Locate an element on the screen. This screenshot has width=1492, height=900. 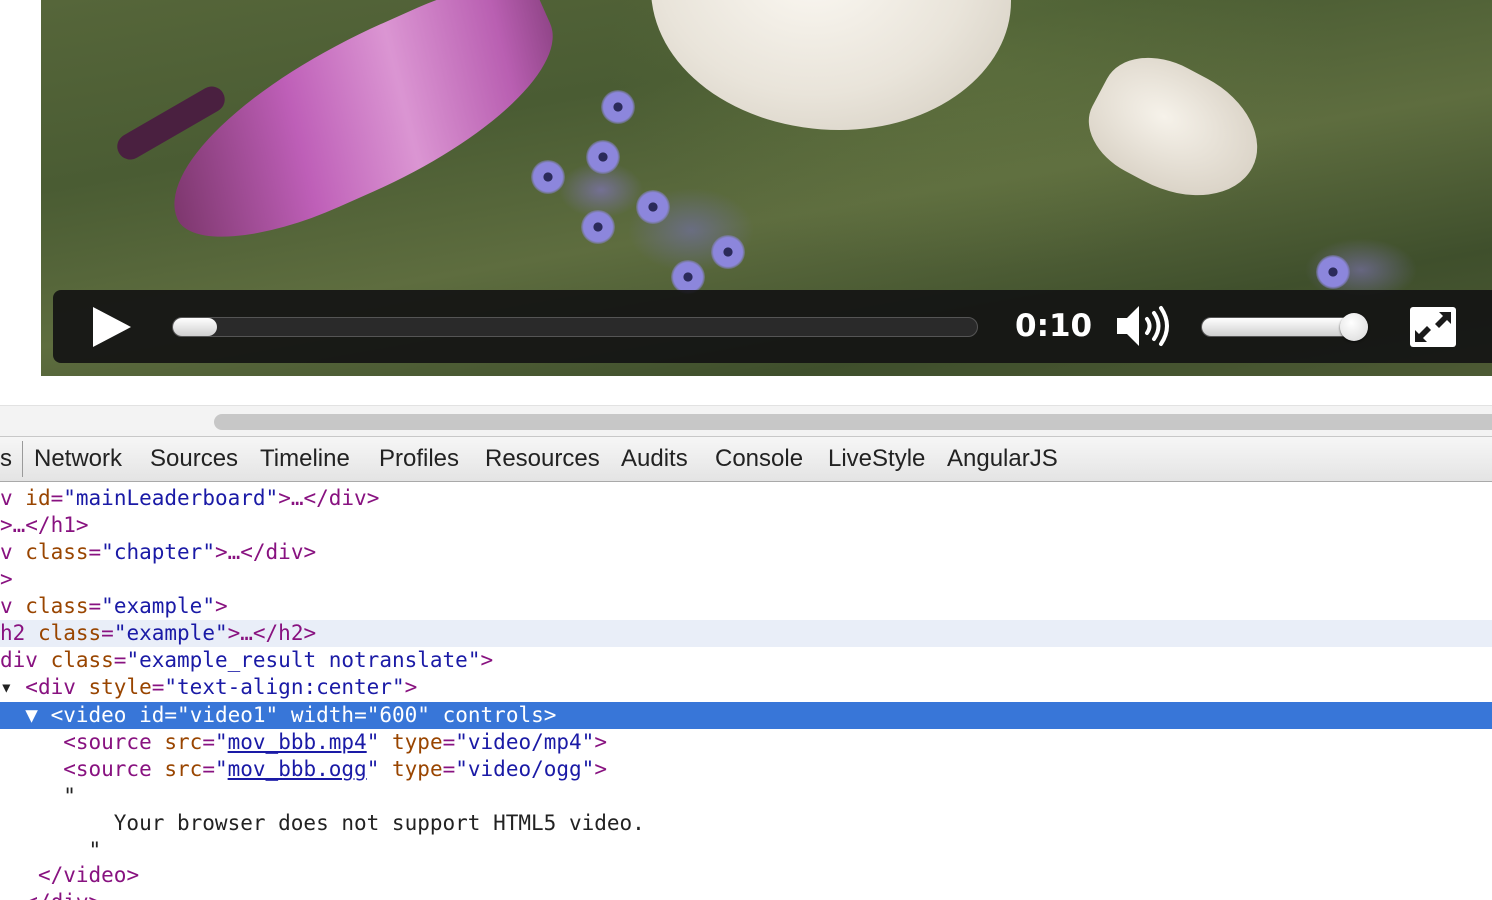
dom-token: </video> is located at coordinates (88, 875).